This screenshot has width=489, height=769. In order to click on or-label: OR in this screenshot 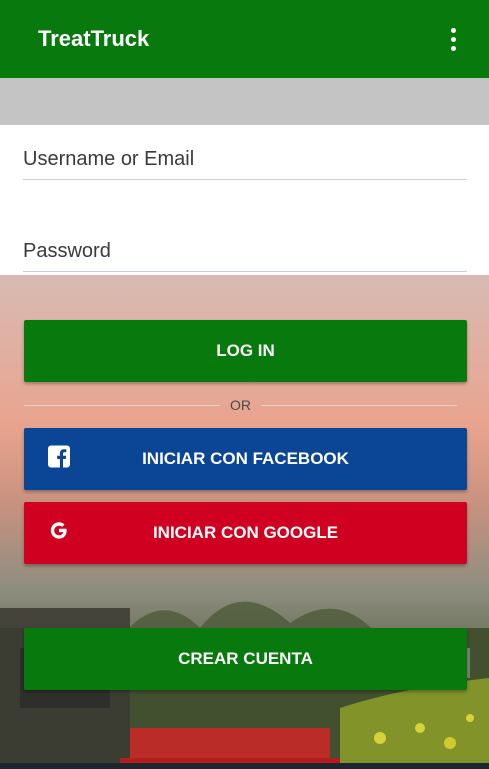, I will do `click(240, 405)`.